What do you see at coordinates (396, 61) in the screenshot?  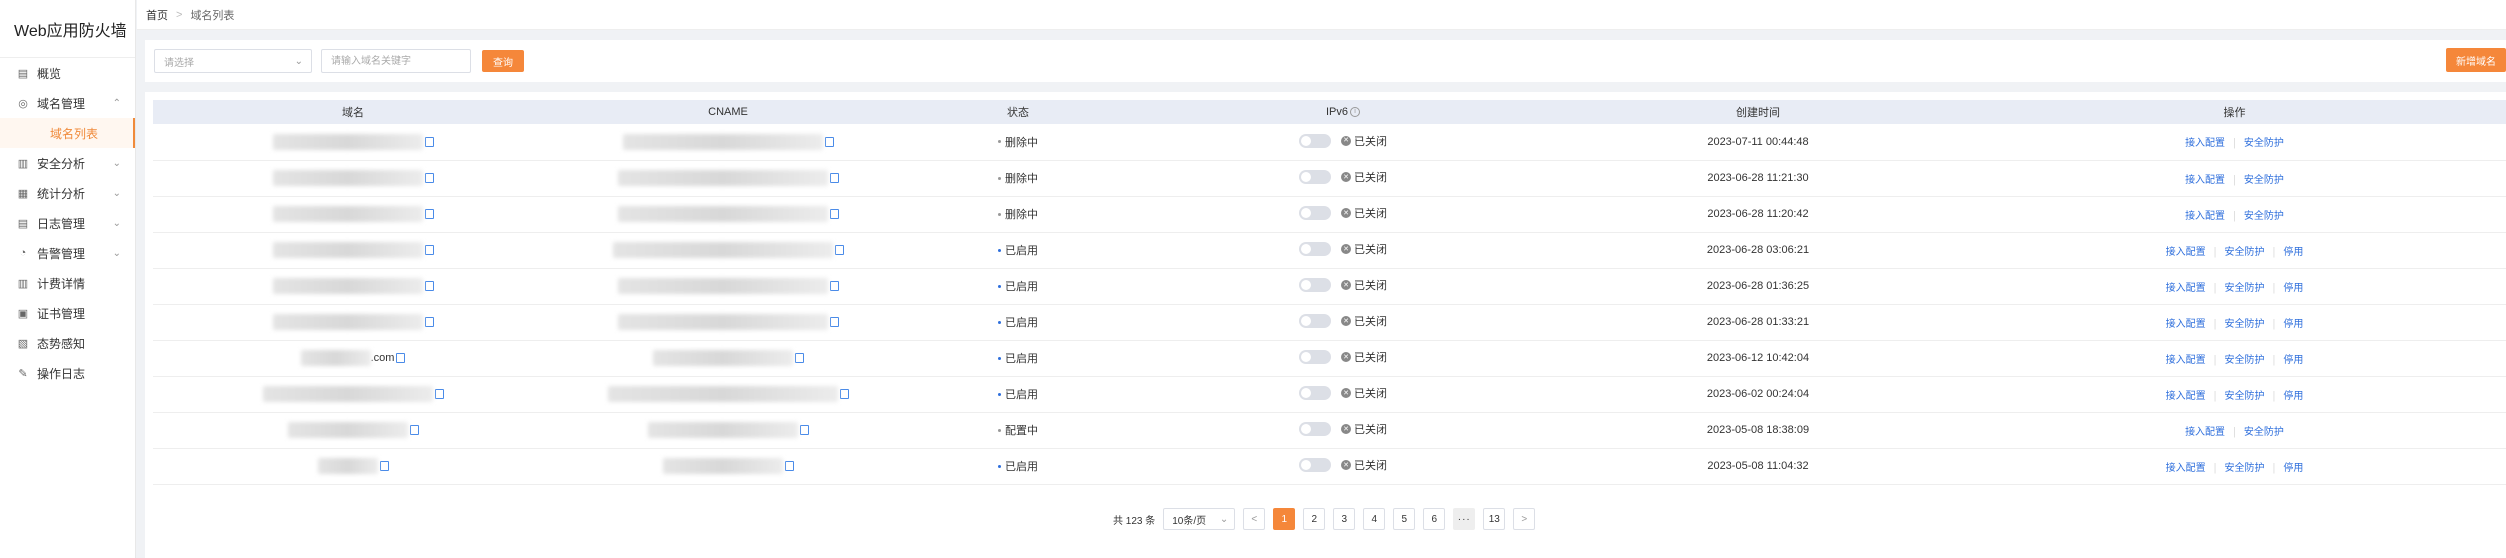 I see `domain-search-input` at bounding box center [396, 61].